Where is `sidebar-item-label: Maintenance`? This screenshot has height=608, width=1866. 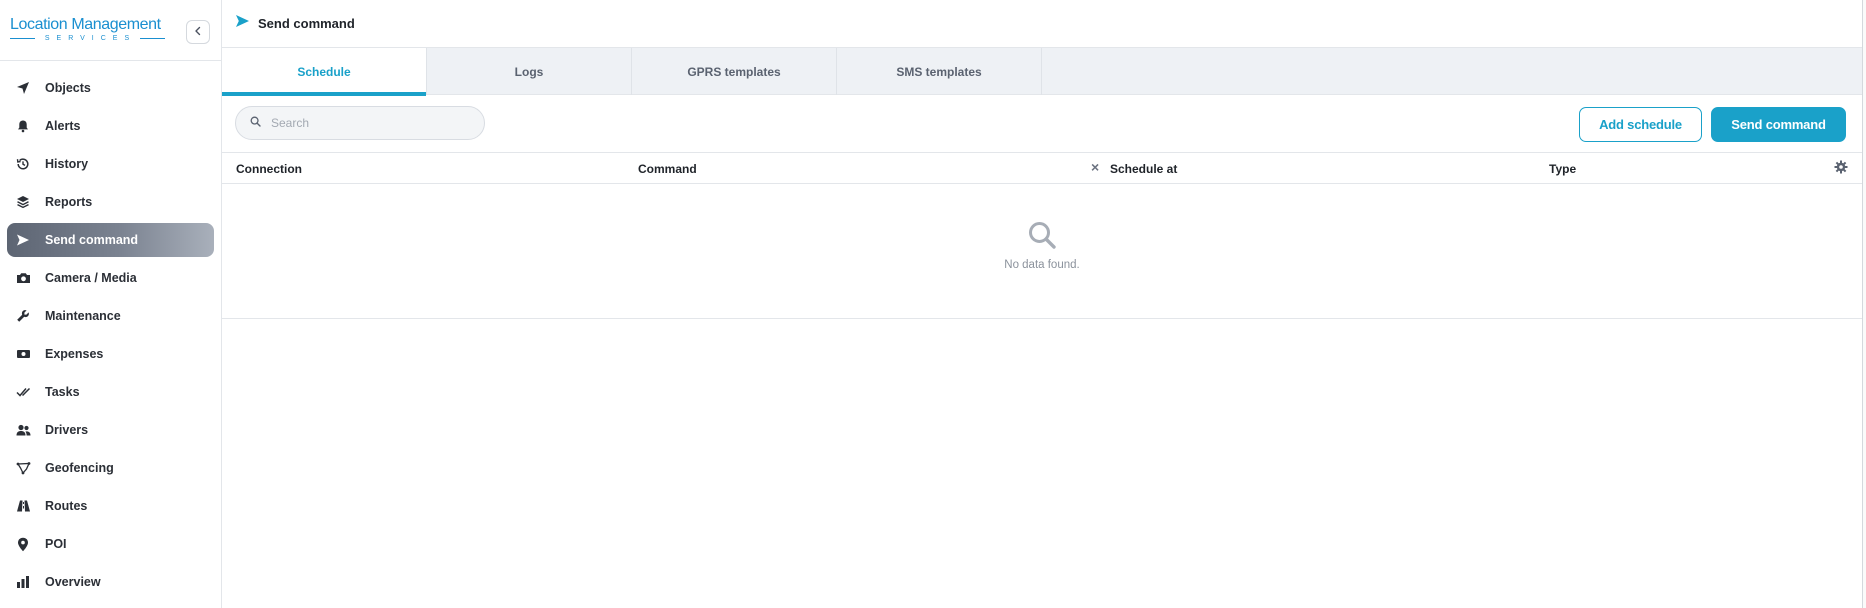
sidebar-item-label: Maintenance is located at coordinates (83, 316).